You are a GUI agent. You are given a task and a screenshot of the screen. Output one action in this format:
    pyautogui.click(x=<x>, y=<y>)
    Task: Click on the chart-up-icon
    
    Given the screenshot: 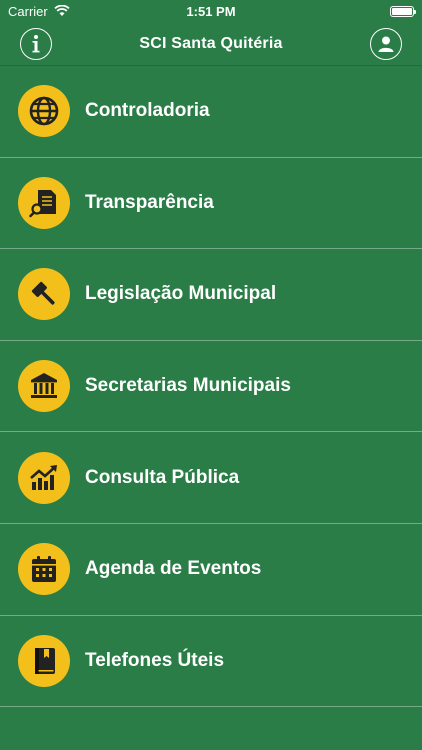 What is the action you would take?
    pyautogui.click(x=43, y=477)
    